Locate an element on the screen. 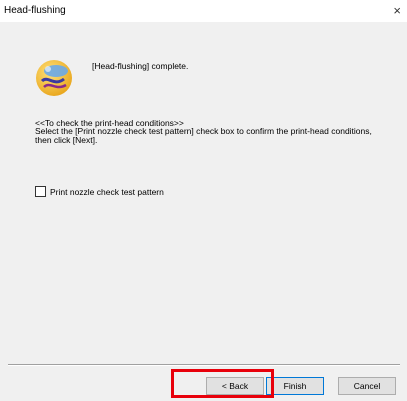 The width and height of the screenshot is (407, 401). window-title: Head-flushing is located at coordinates (35, 10).